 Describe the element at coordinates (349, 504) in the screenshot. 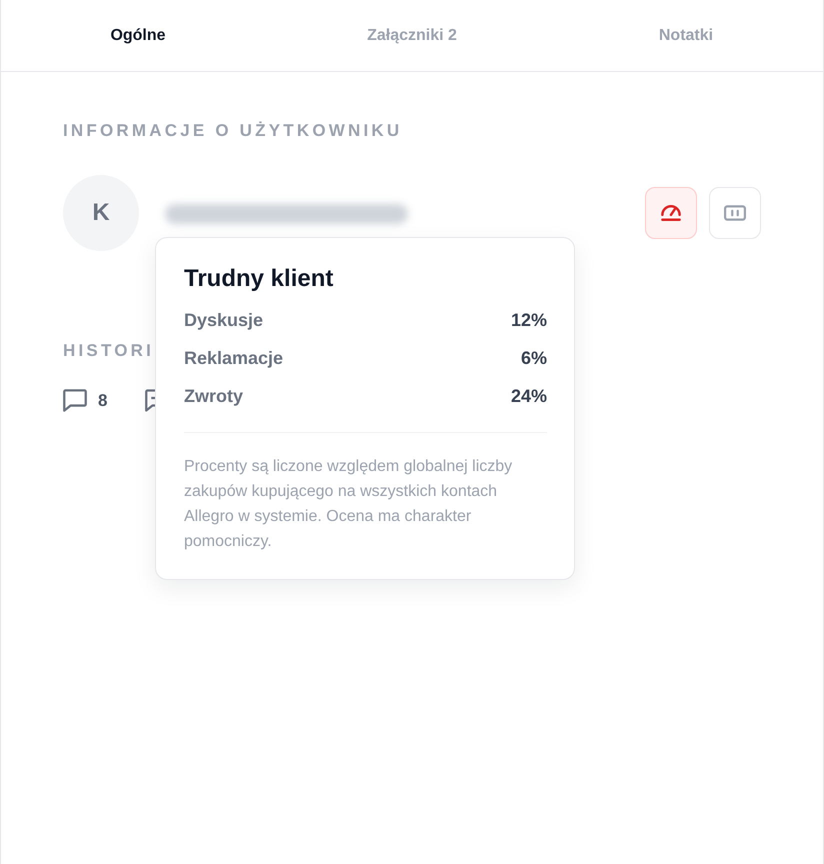

I see `note-text: Procenty są liczone względem globalnej liczby zakupów kupującego na wszystkich kontach Allegro w systemie. Ocena ma charakter pomocniczy.` at that location.